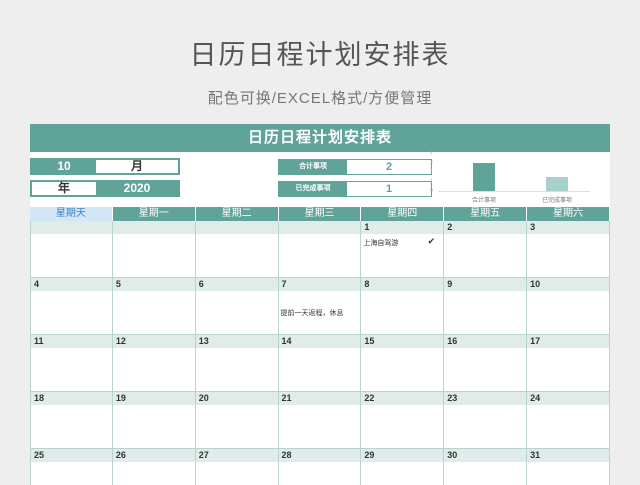 The image size is (640, 485). I want to click on day-number: 28, so click(319, 455).